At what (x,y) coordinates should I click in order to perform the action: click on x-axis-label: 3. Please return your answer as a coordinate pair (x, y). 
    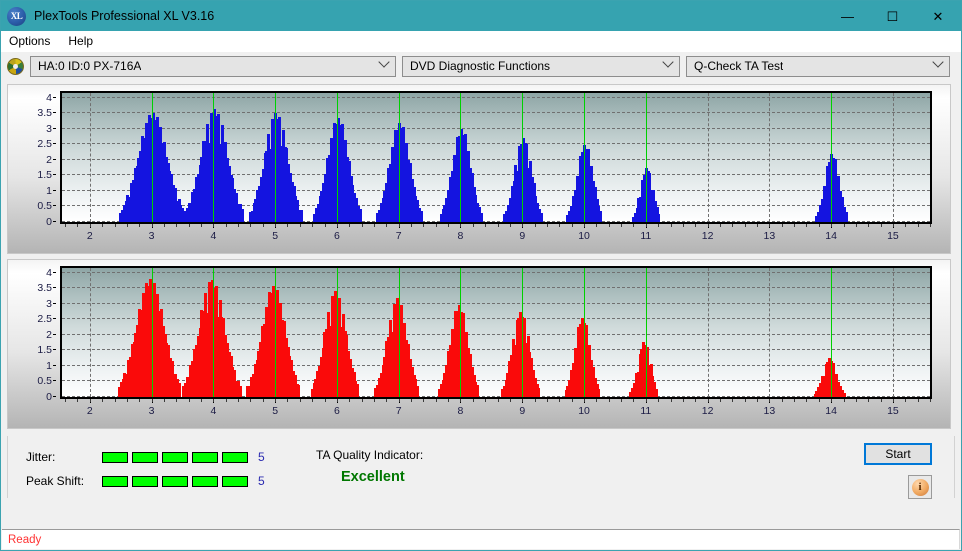
    Looking at the image, I should click on (151, 236).